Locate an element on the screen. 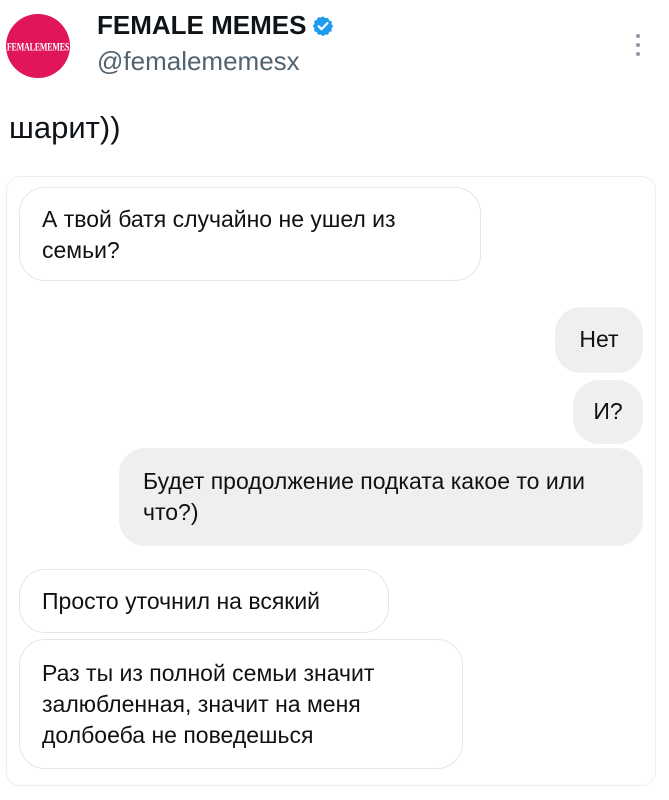 This screenshot has height=800, width=669. tweet-text: шарит)) is located at coordinates (65, 127).